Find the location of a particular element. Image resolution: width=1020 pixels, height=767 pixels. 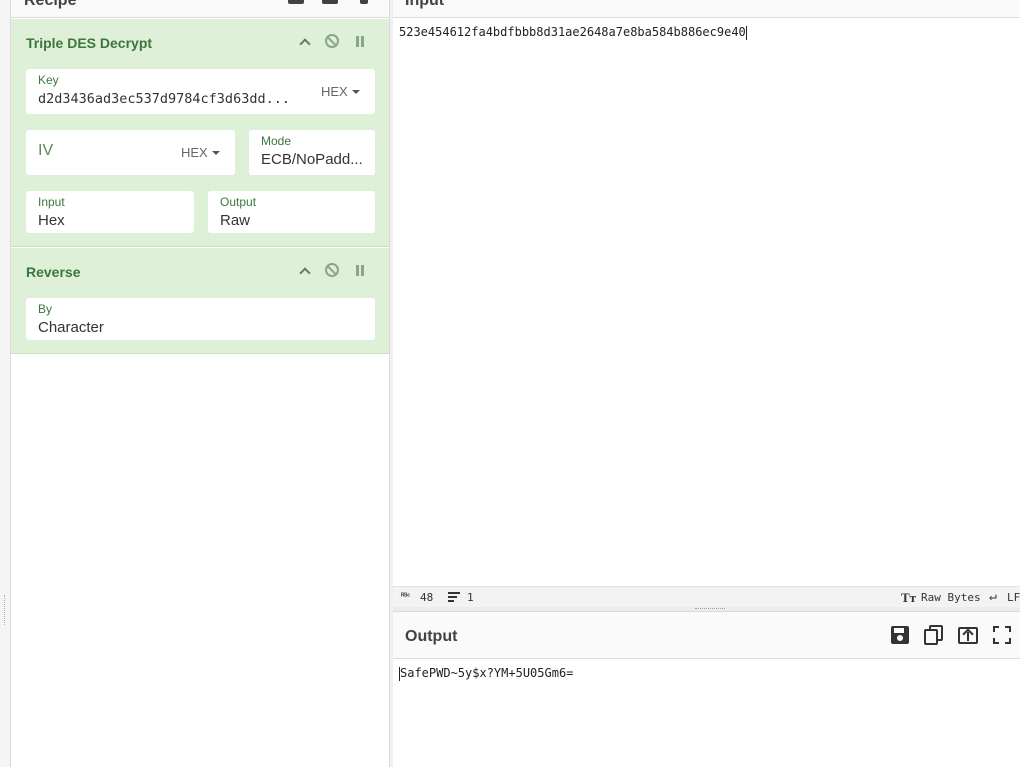

output-format-label: Output is located at coordinates (238, 202).